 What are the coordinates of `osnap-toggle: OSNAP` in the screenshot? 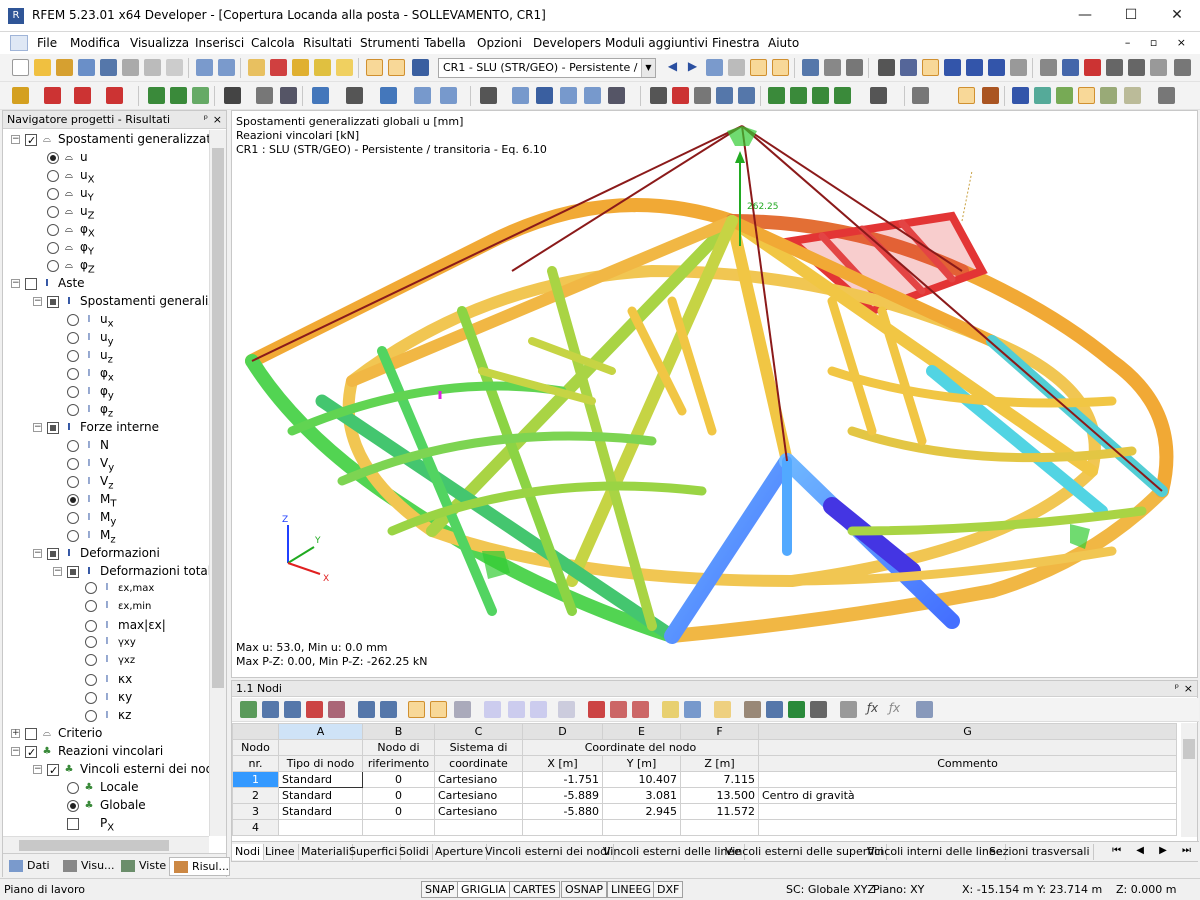 It's located at (584, 889).